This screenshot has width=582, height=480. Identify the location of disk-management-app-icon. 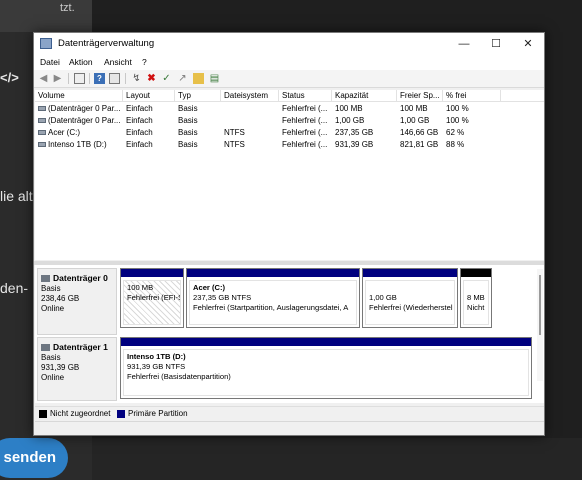
(46, 43).